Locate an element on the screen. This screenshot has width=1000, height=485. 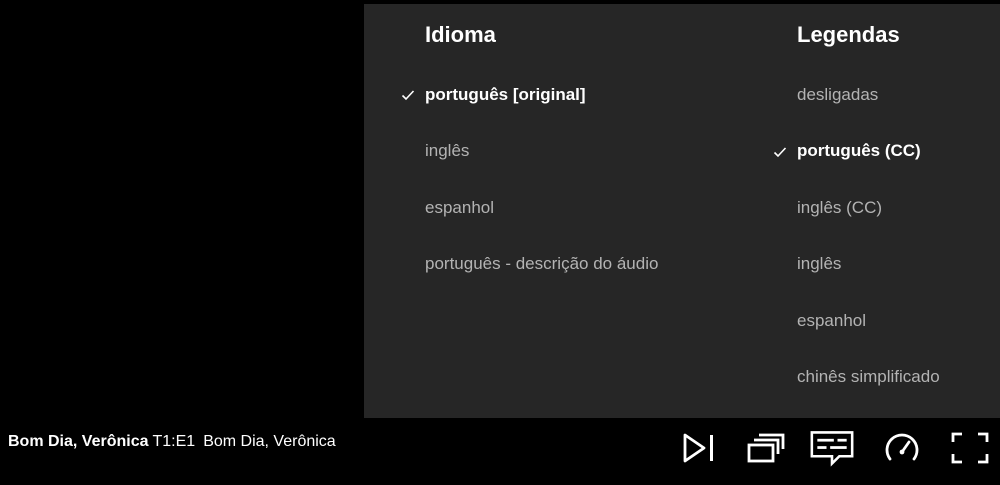
subtitle-option-english: inglês is located at coordinates (819, 264).